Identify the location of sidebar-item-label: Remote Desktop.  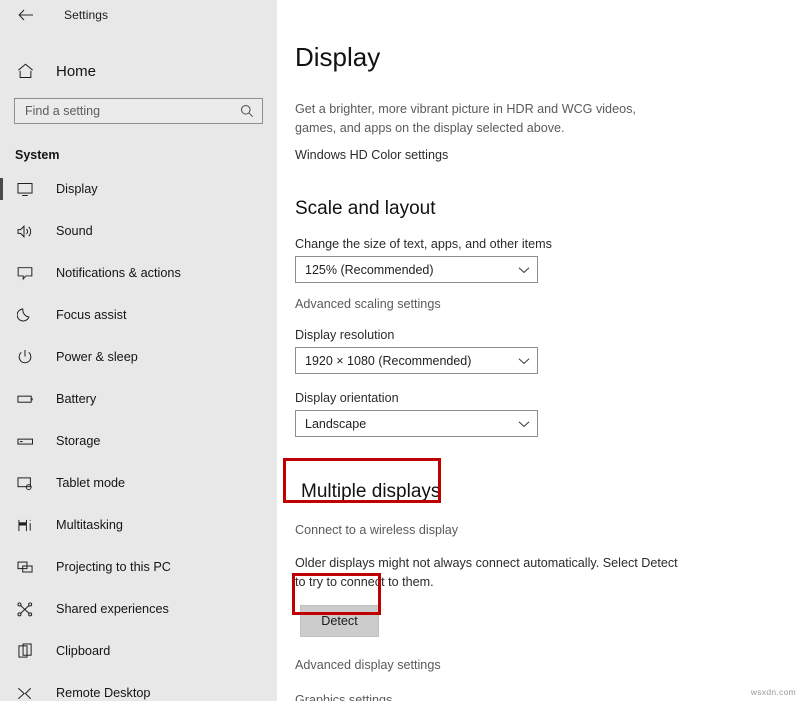
(103, 693).